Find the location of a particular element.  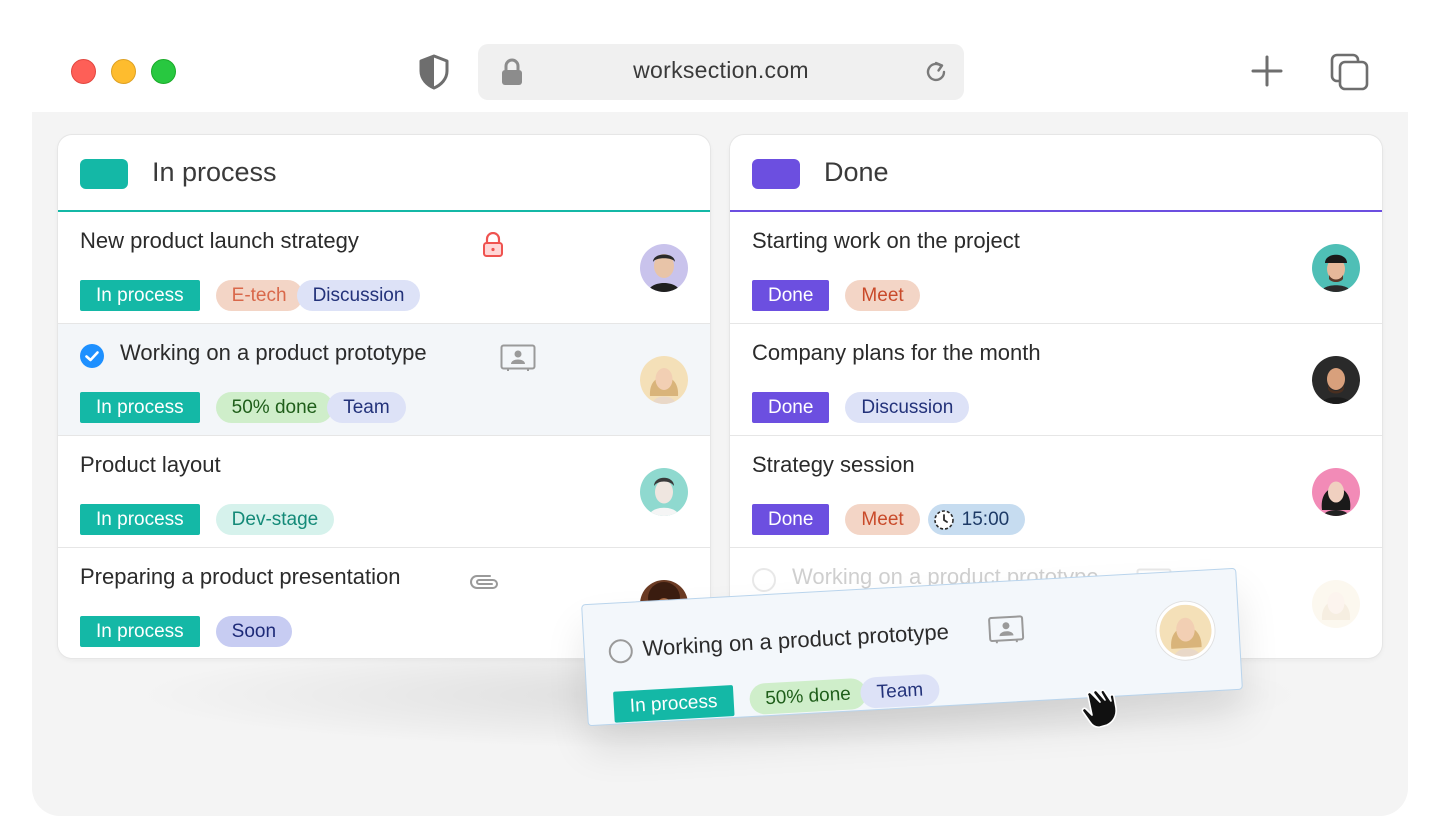

task-title: Preparing a product presentation is located at coordinates (240, 577).